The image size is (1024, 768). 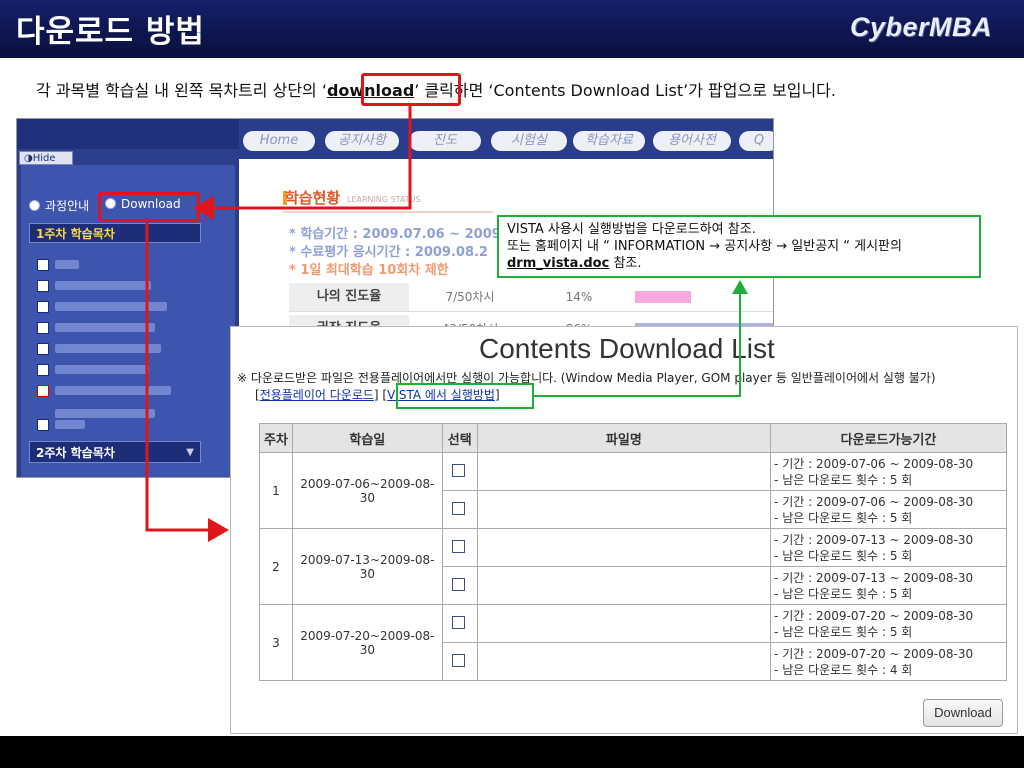 I want to click on callout-line1: VISTA 사용시 실행방법을 다운로드하여 참조., so click(x=631, y=229).